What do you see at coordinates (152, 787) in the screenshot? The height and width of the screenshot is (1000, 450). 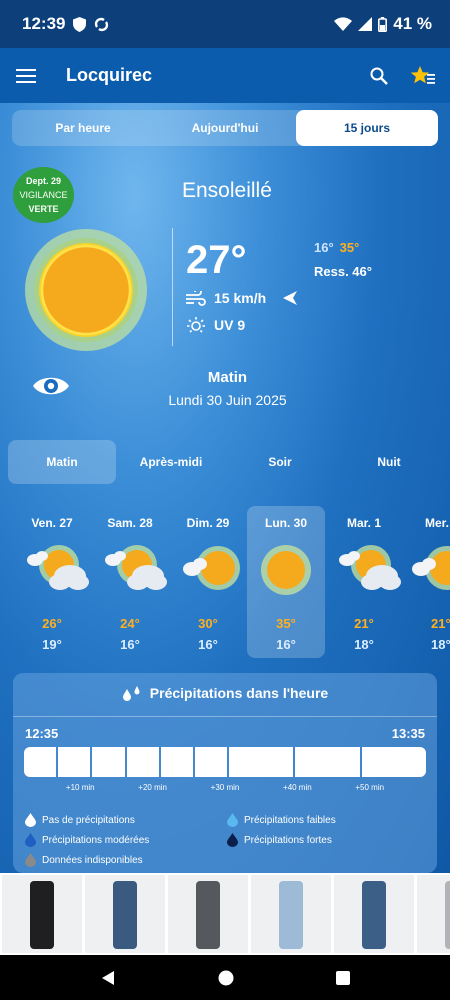 I see `timeline-tick: +20 min` at bounding box center [152, 787].